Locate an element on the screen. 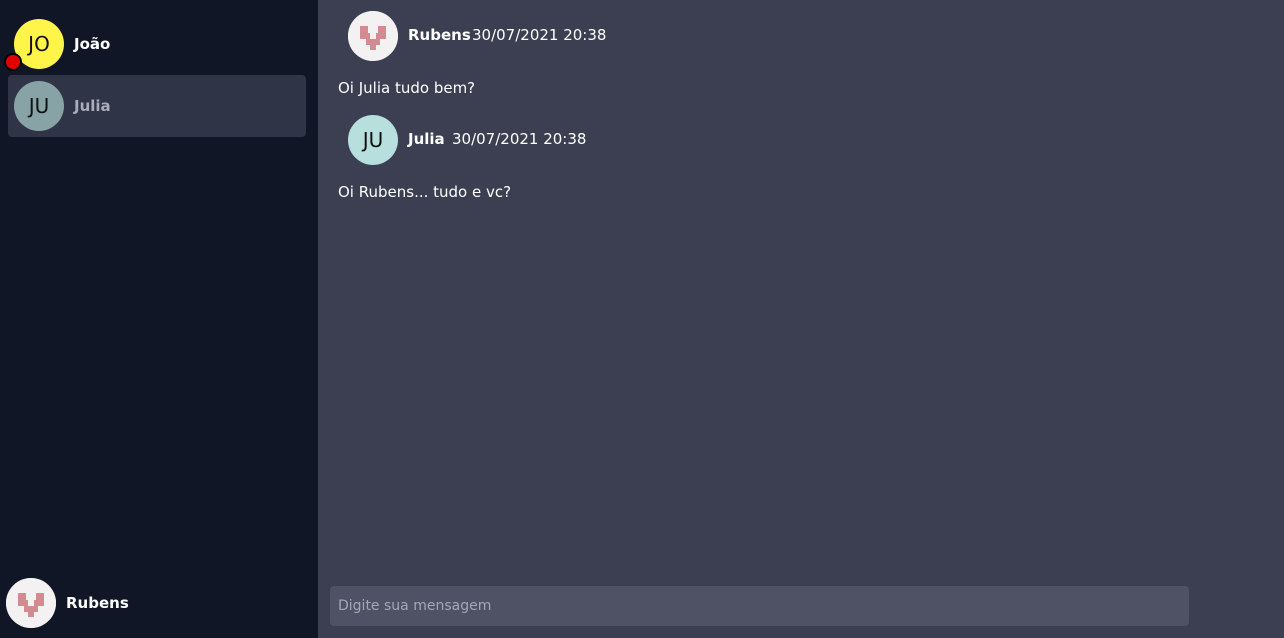 This screenshot has height=638, width=1284. message-text: Oi Julia tudo bem? is located at coordinates (407, 88).